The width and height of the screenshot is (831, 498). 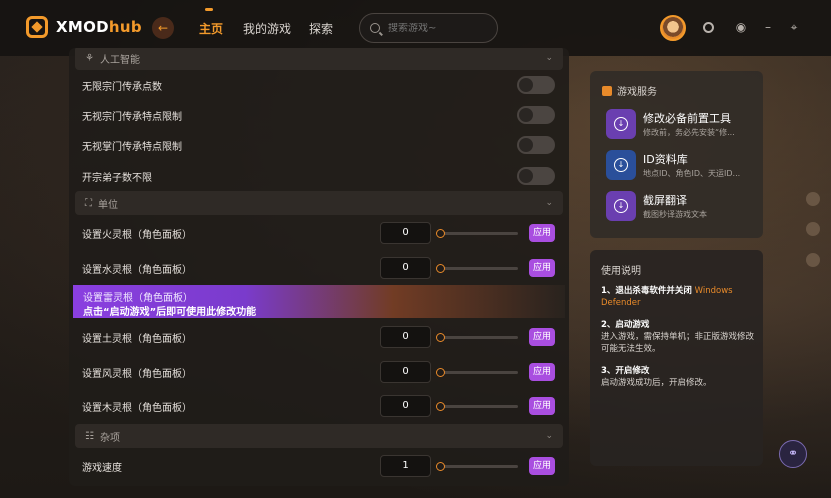 What do you see at coordinates (768, 27) in the screenshot?
I see `minimize-icon: –` at bounding box center [768, 27].